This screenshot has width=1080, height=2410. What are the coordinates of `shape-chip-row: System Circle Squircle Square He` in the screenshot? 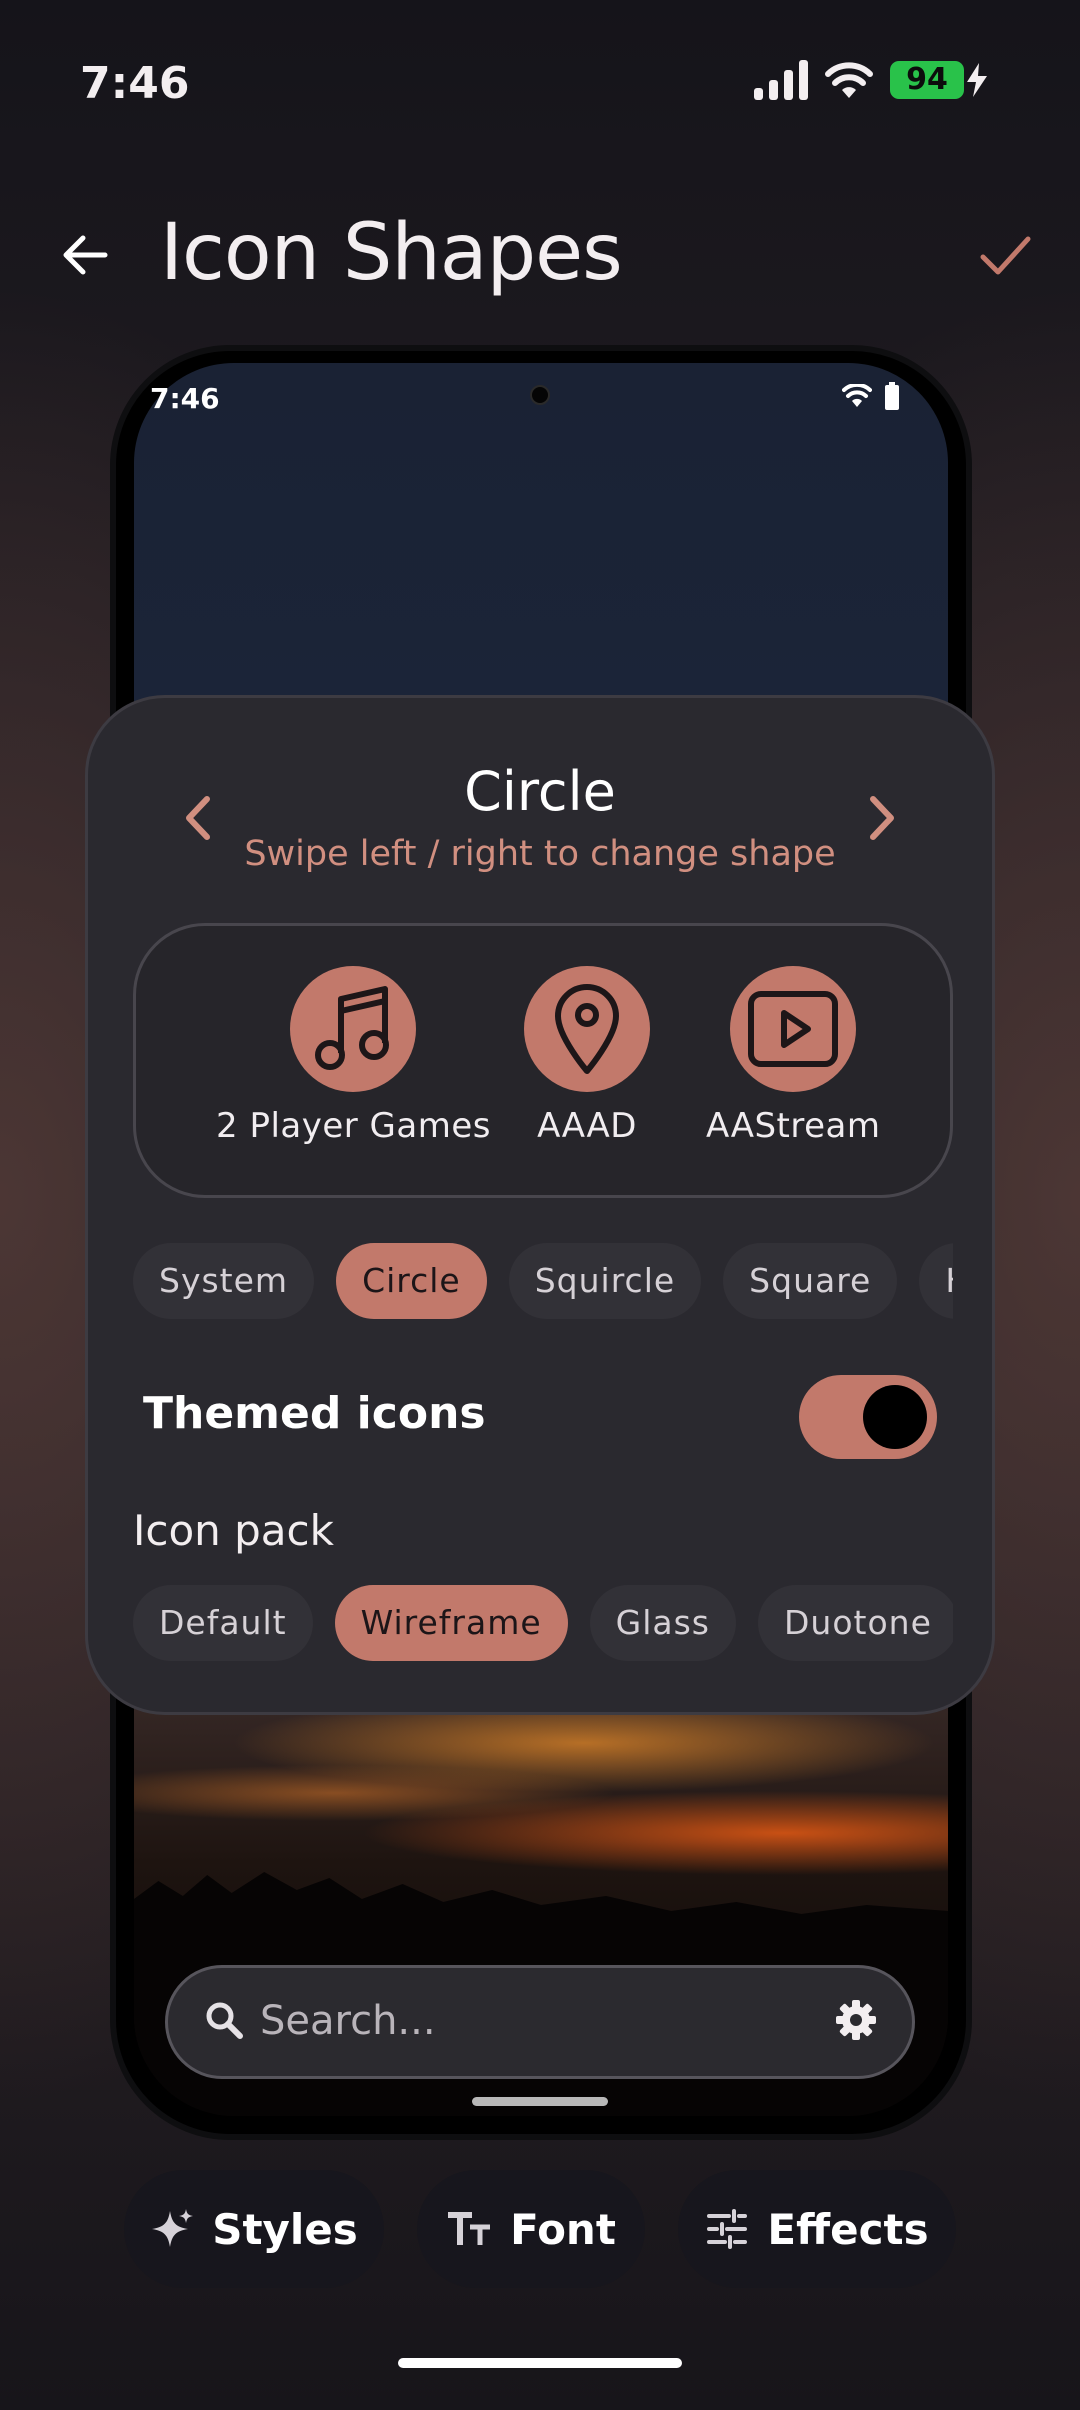 It's located at (543, 1281).